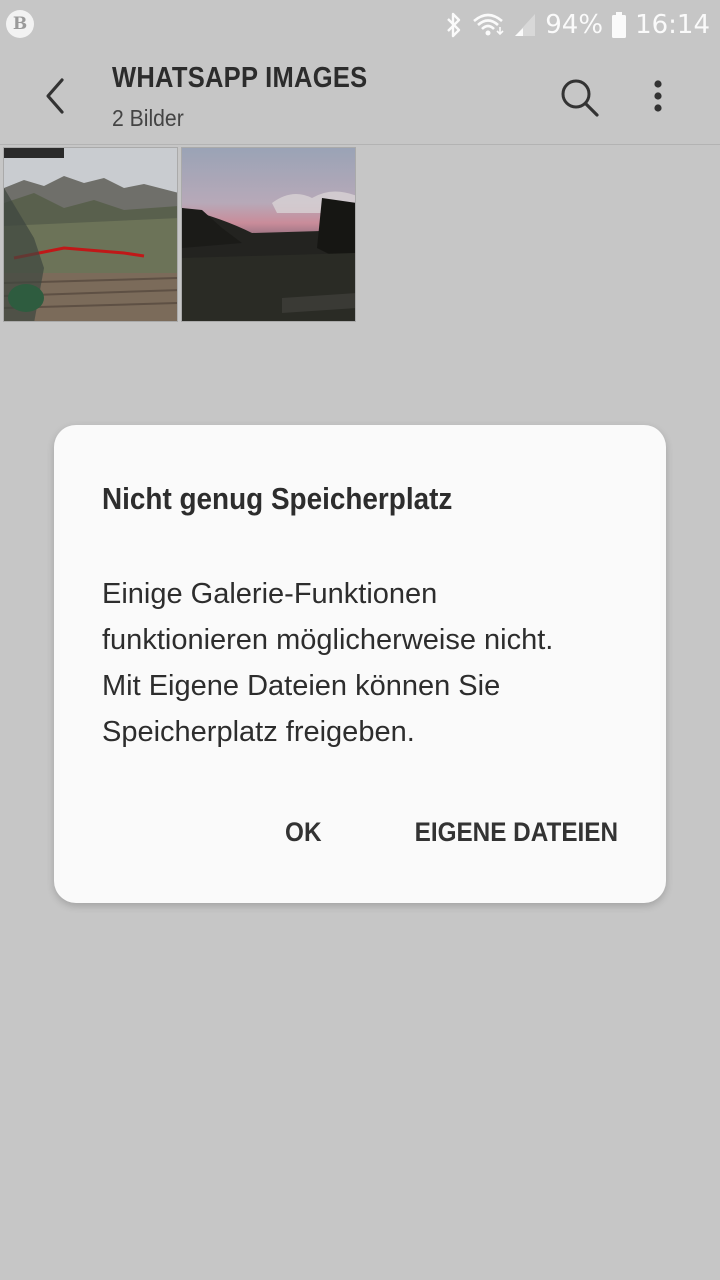  Describe the element at coordinates (304, 832) in the screenshot. I see `ok-button: OK` at that location.